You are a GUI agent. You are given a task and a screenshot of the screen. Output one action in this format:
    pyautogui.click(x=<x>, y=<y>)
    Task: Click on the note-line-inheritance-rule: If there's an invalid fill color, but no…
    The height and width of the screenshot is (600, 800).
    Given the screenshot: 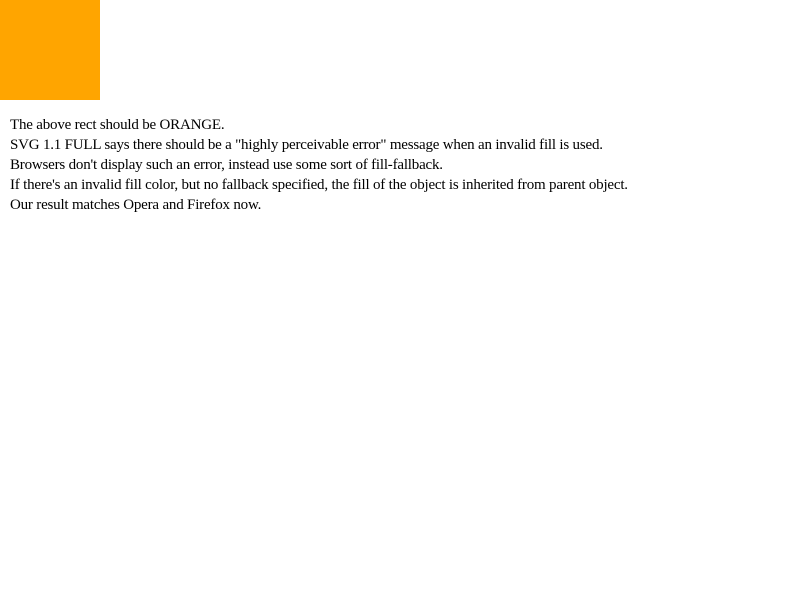 What is the action you would take?
    pyautogui.click(x=319, y=185)
    